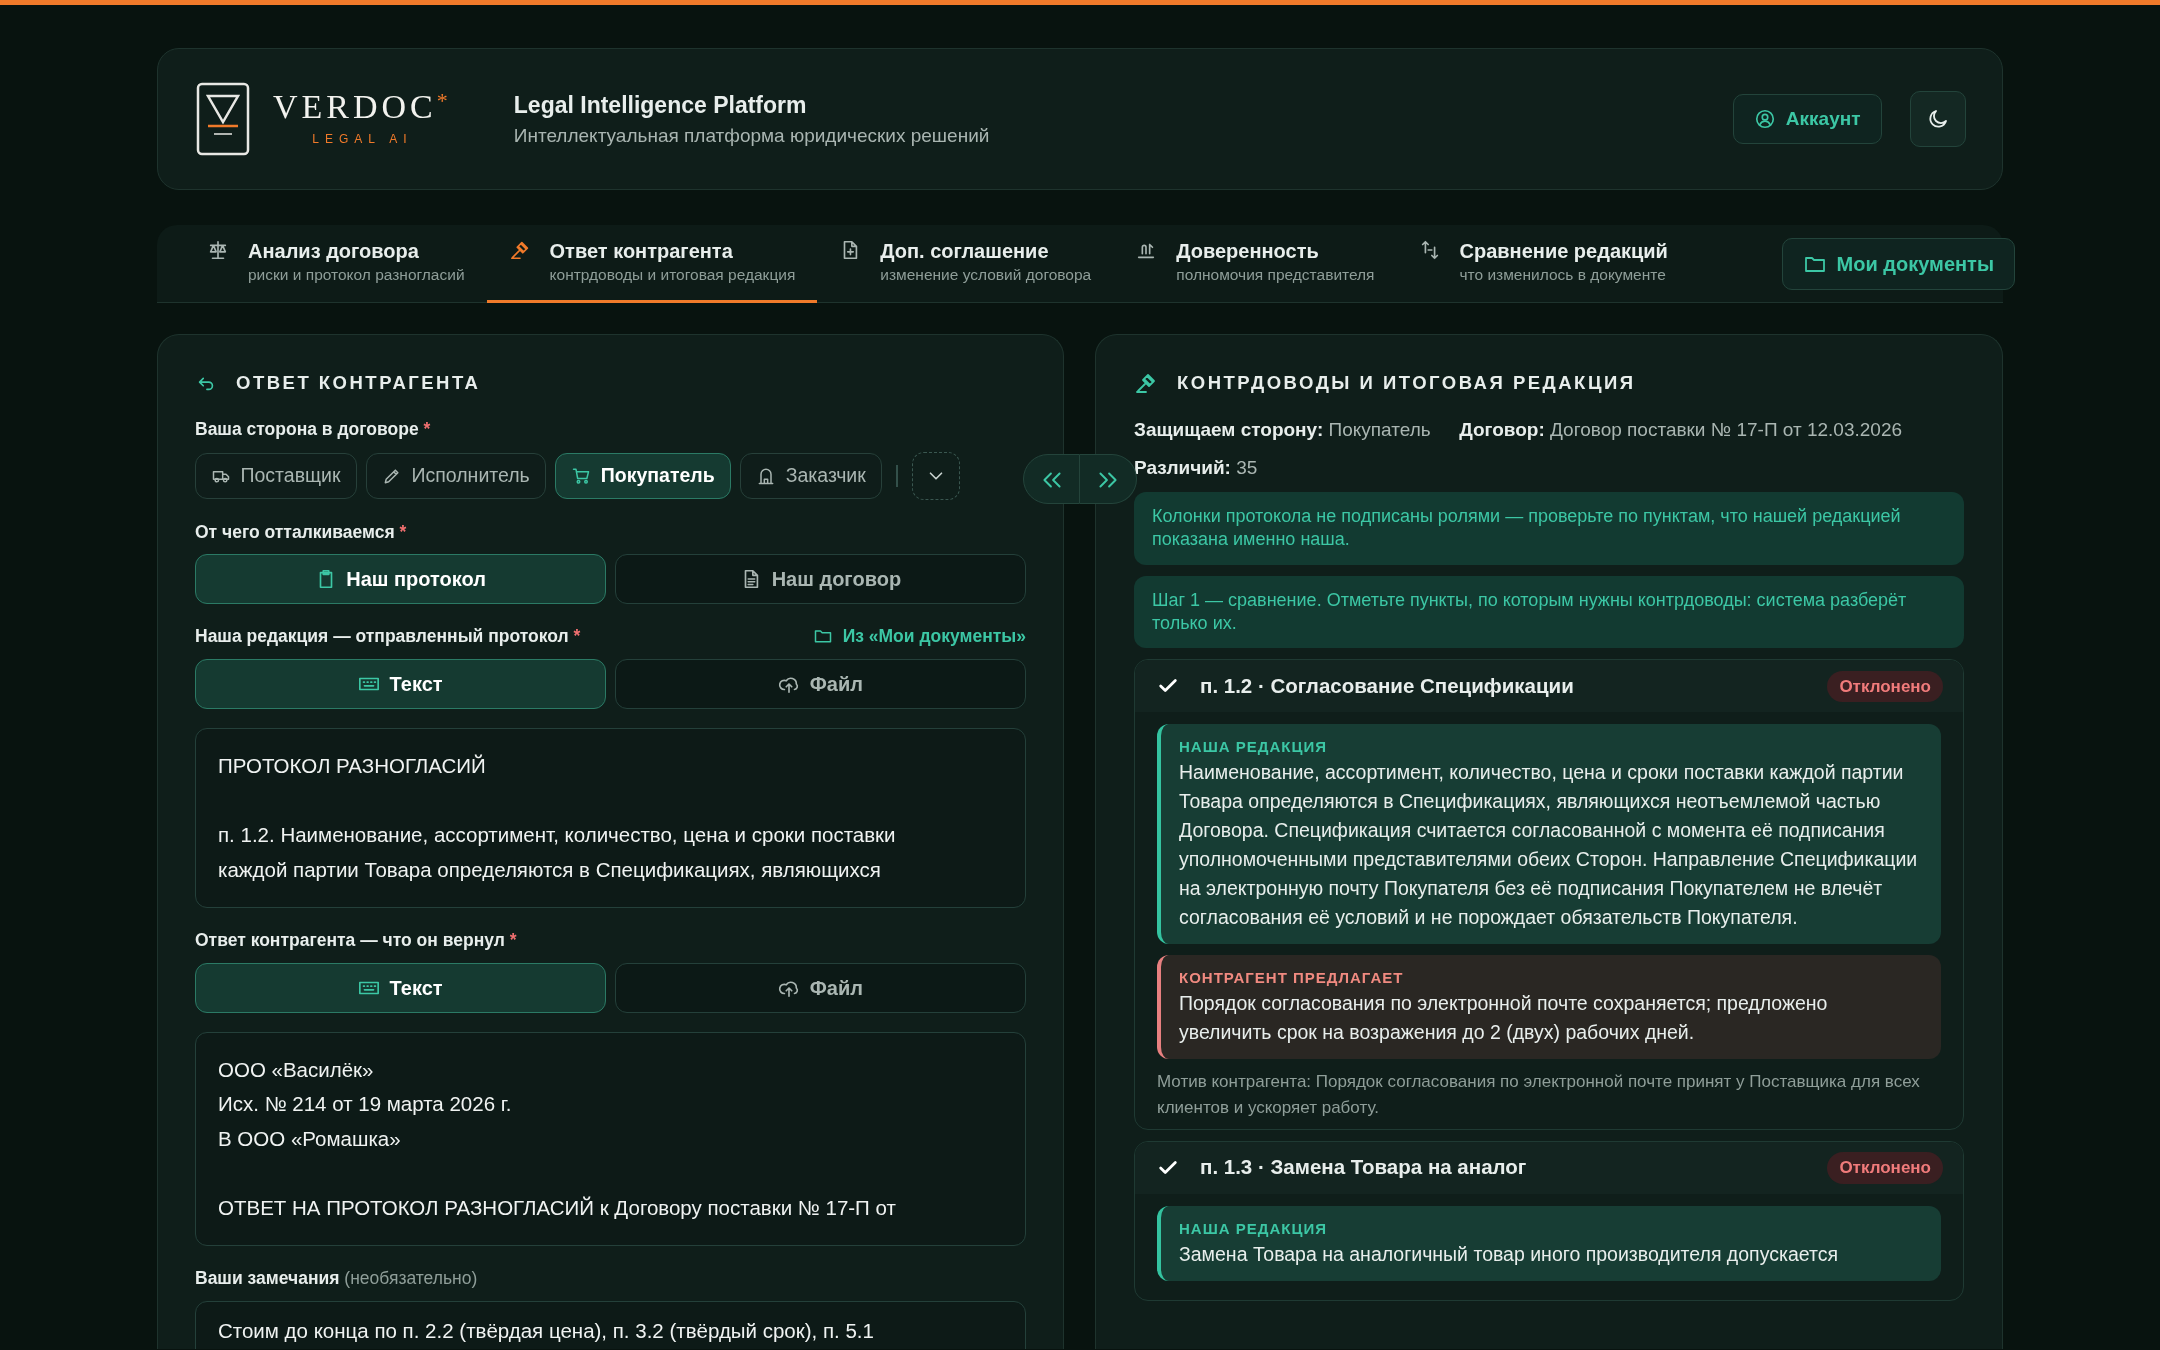  I want to click on notice: Шаг 1 — сравнение. Отметьте пункты, по которым нужны контрдоводы: система разберёт только их., so click(1549, 612).